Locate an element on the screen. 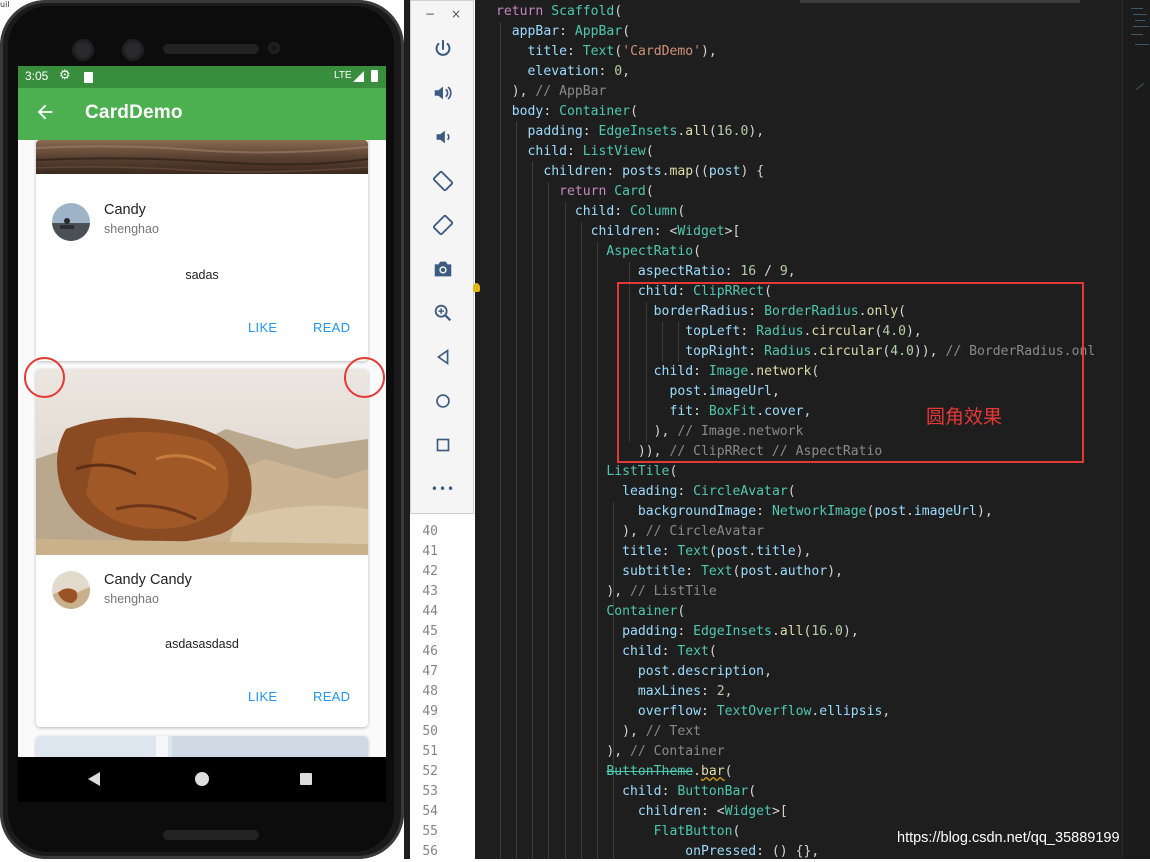 This screenshot has height=862, width=1150. more-icon: ••• is located at coordinates (443, 489).